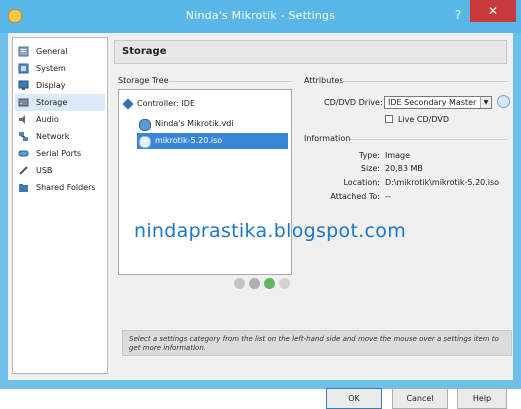 The width and height of the screenshot is (521, 409). Describe the element at coordinates (60, 119) in the screenshot. I see `sidebar-item-audio: Audio` at that location.